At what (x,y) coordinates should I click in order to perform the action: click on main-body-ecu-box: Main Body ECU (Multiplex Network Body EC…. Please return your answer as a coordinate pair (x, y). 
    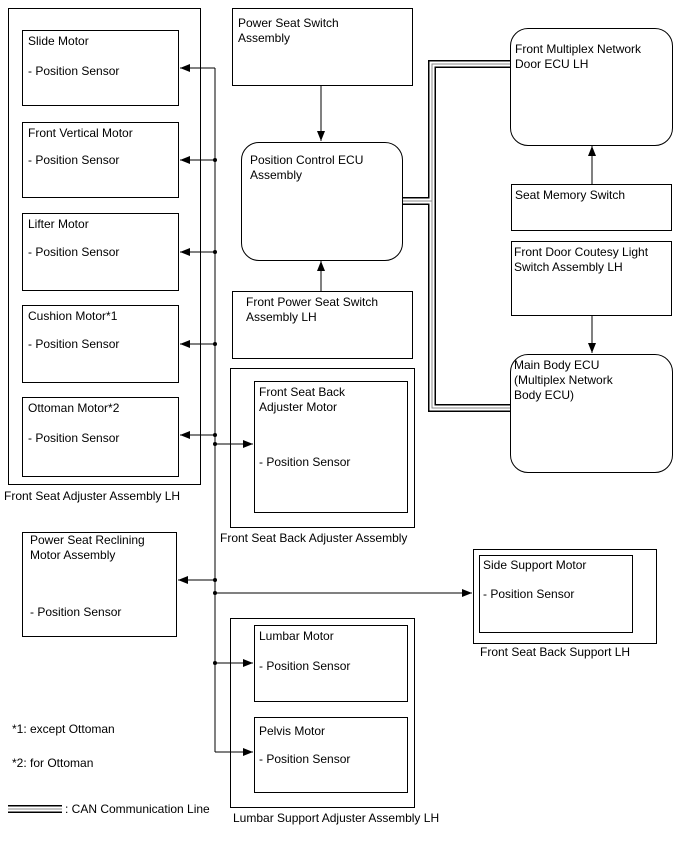
    Looking at the image, I should click on (591, 413).